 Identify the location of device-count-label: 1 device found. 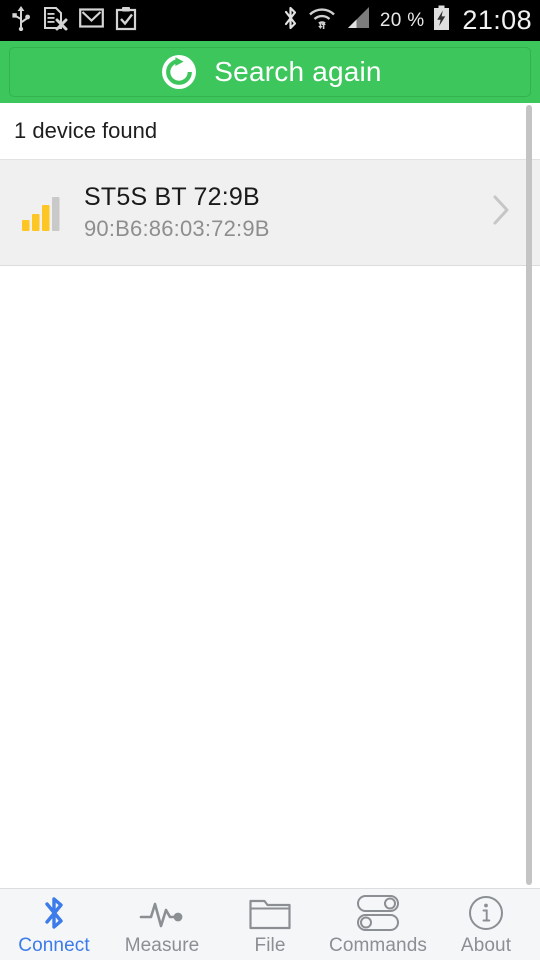
(86, 130).